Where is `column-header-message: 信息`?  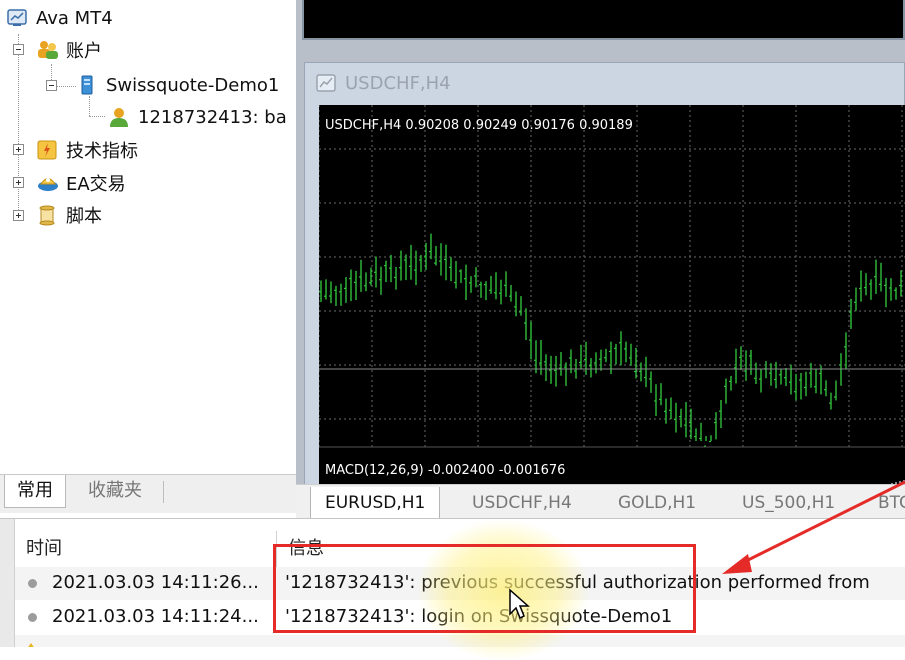 column-header-message: 信息 is located at coordinates (306, 549).